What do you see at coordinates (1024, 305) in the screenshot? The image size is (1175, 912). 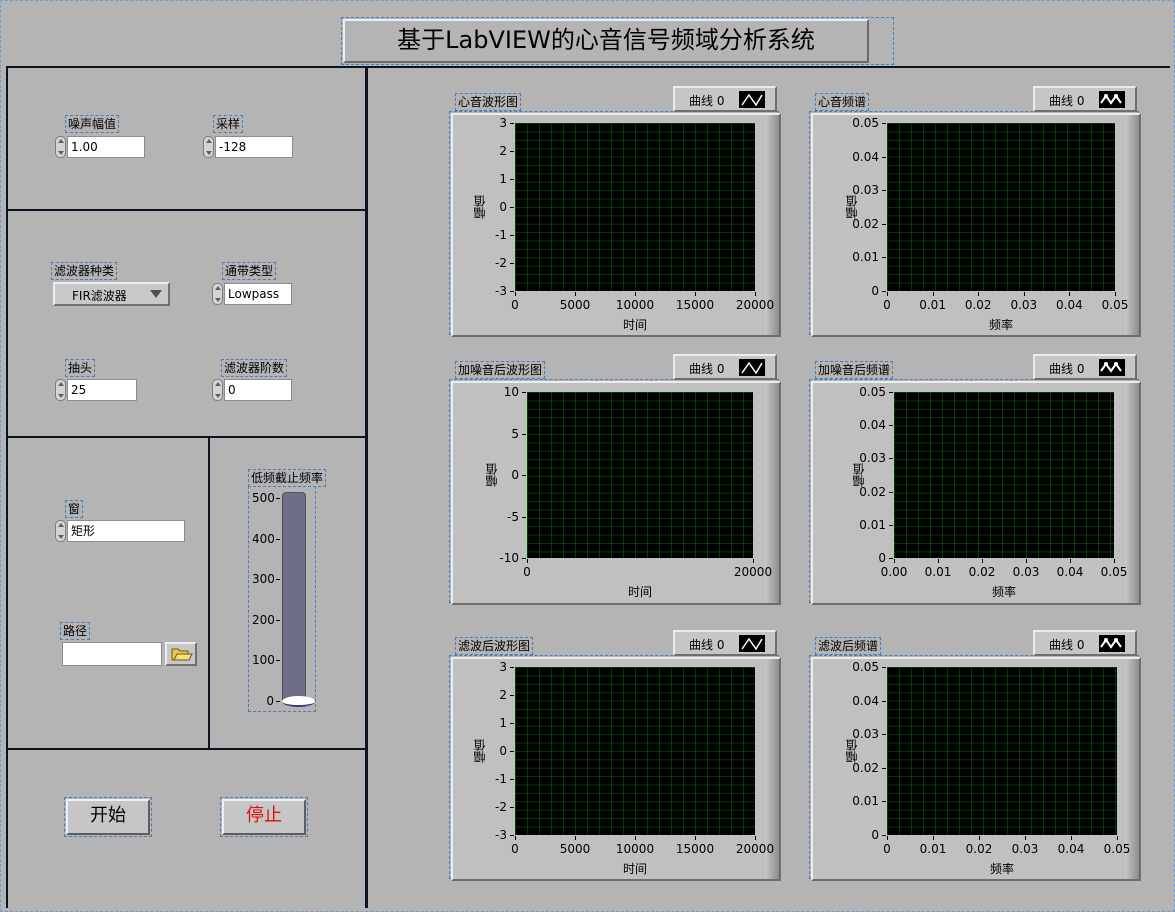 I see `x-tick-label: 0.03` at bounding box center [1024, 305].